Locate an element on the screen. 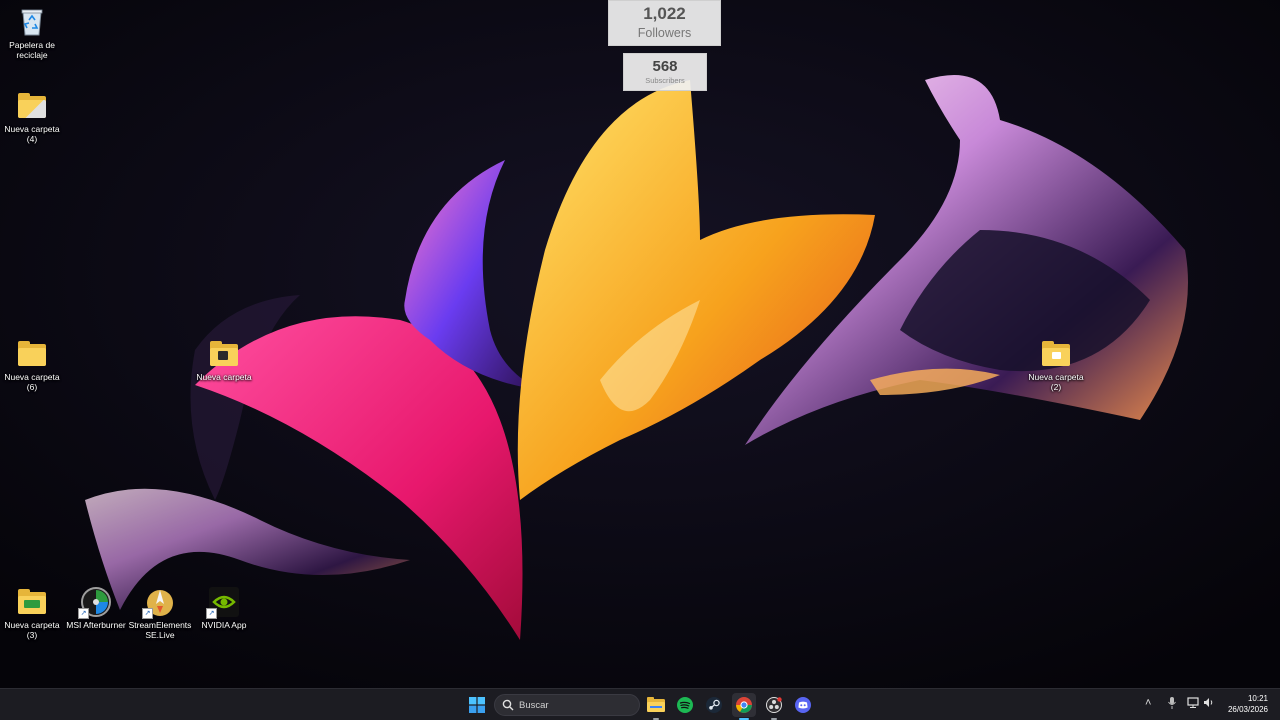 This screenshot has height=720, width=1280. taskbar-file-explorer is located at coordinates (656, 706).